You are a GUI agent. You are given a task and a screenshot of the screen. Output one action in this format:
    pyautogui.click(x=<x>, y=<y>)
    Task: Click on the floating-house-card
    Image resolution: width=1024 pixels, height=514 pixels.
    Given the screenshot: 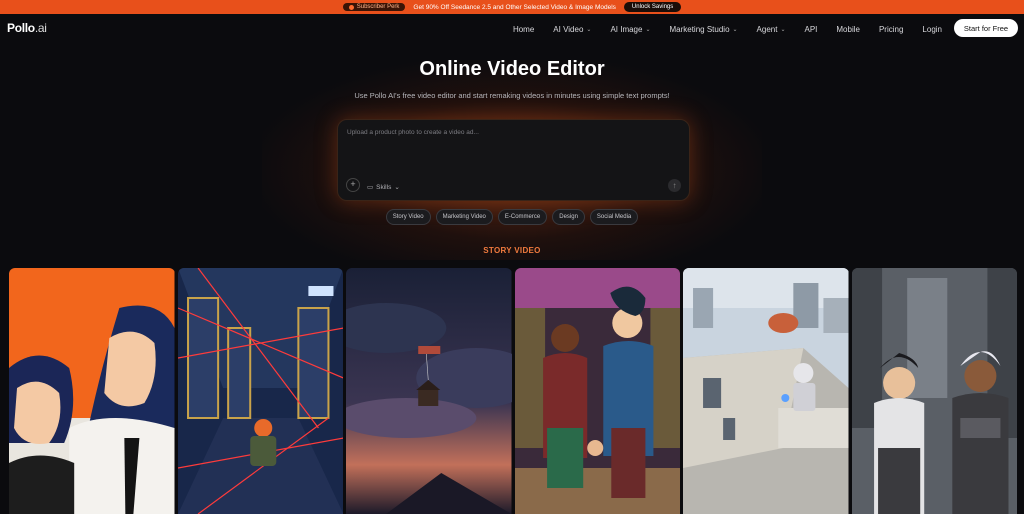 What is the action you would take?
    pyautogui.click(x=429, y=391)
    